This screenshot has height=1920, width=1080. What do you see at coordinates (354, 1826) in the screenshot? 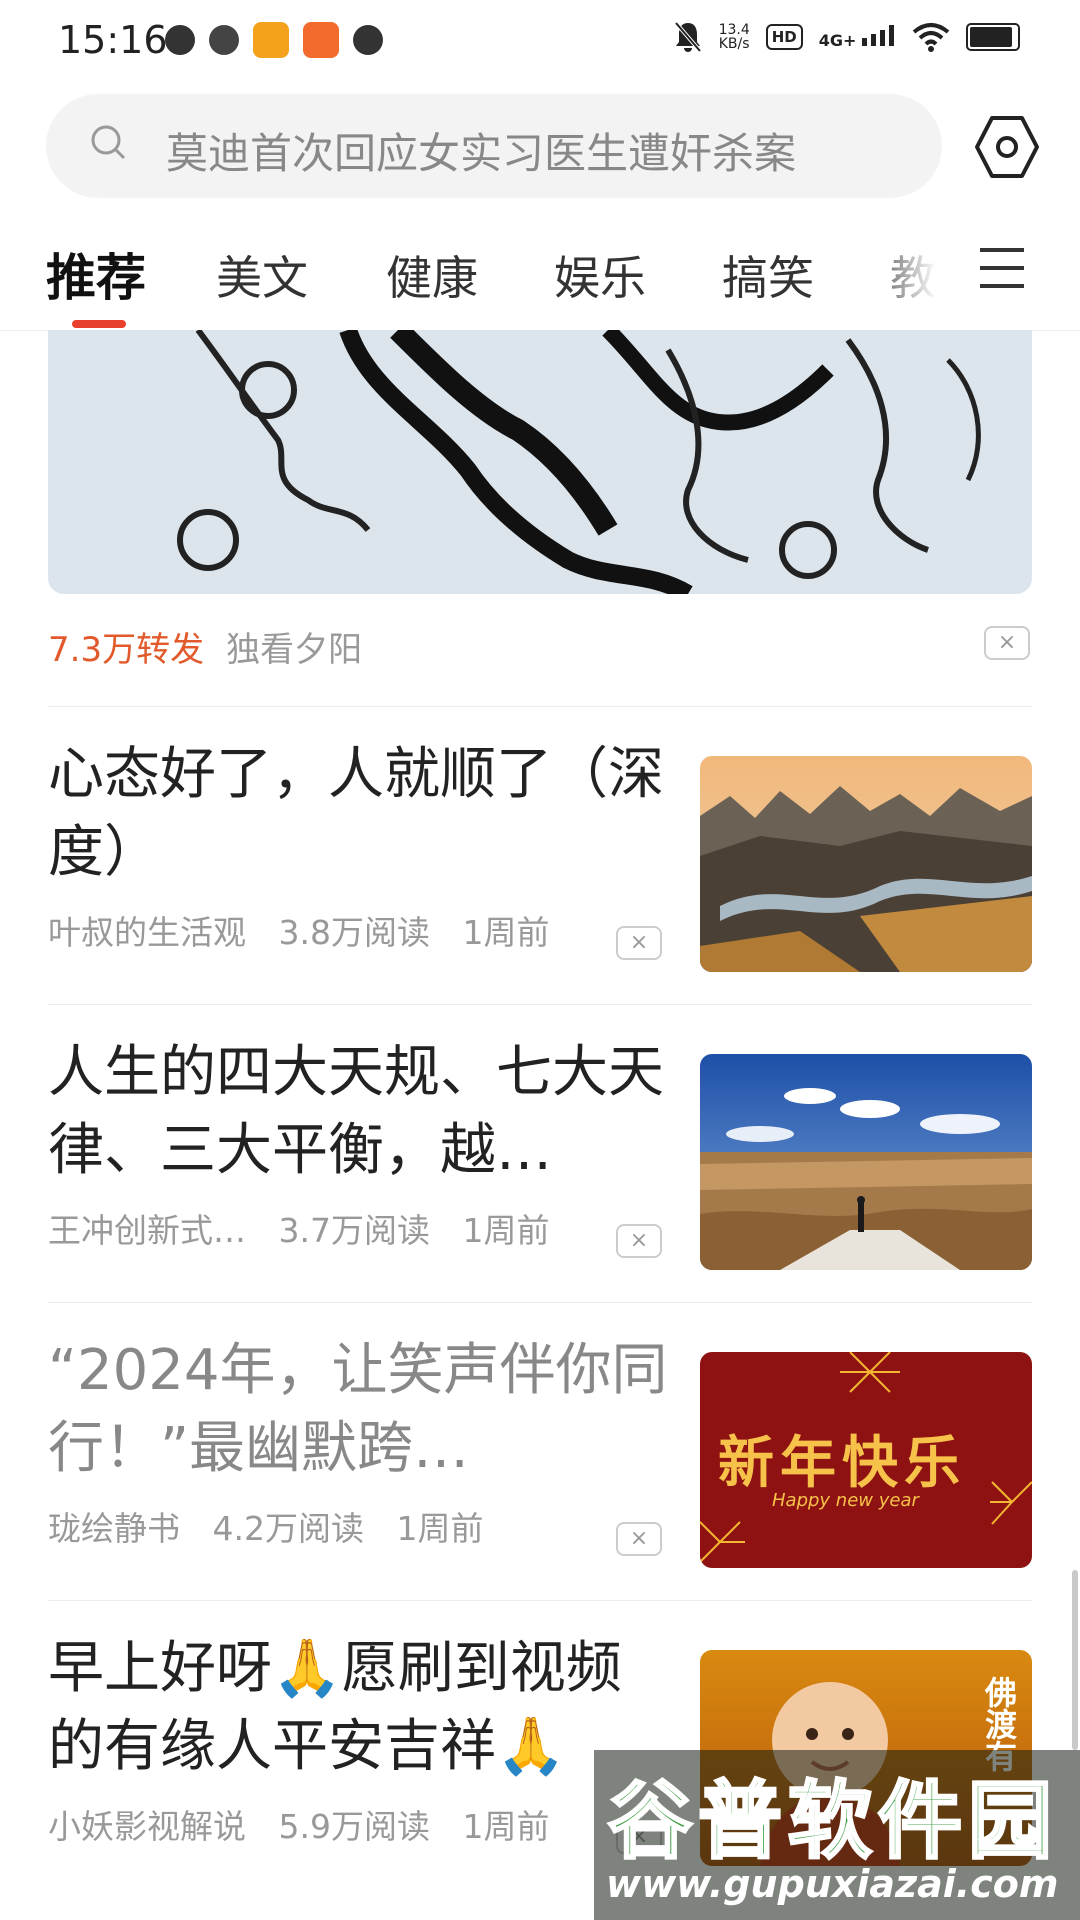
I see `article-reads: 5.9万阅读` at bounding box center [354, 1826].